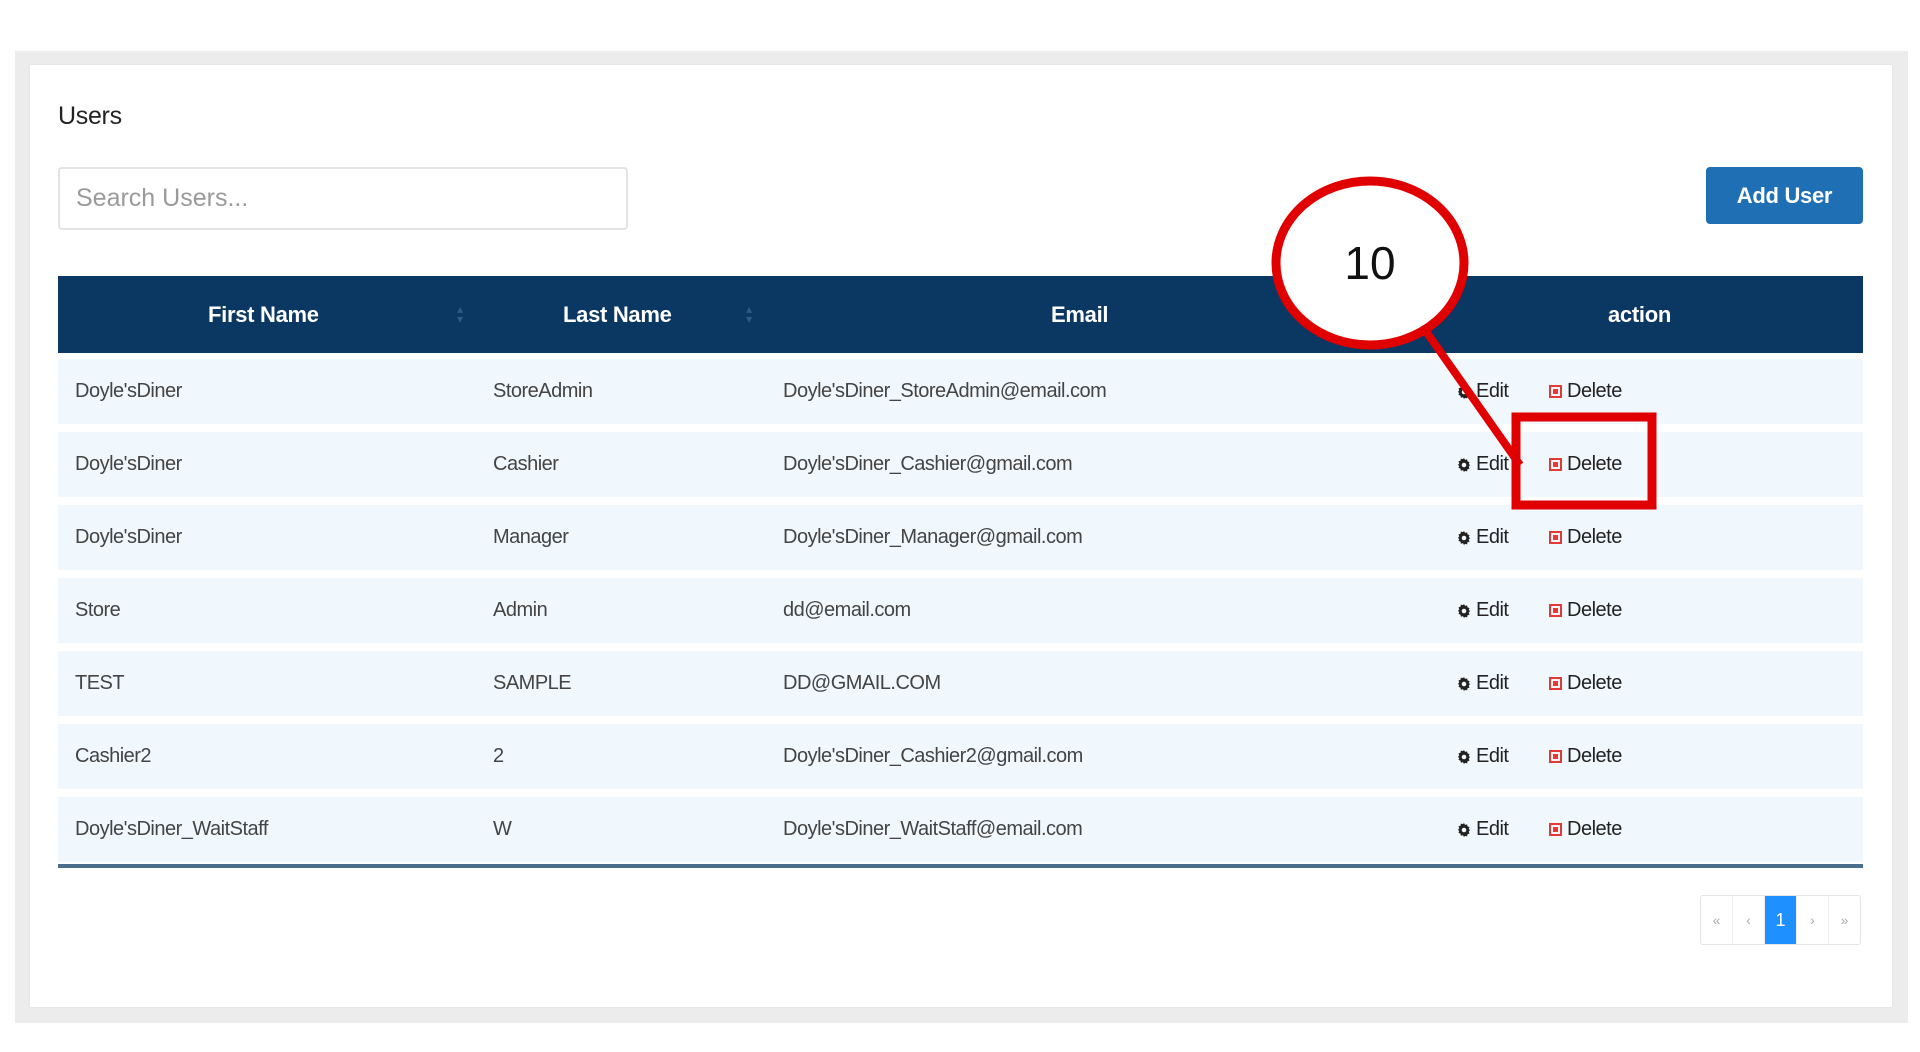 The width and height of the screenshot is (1920, 1052). Describe the element at coordinates (617, 314) in the screenshot. I see `column-header-last-name: Last Name` at that location.